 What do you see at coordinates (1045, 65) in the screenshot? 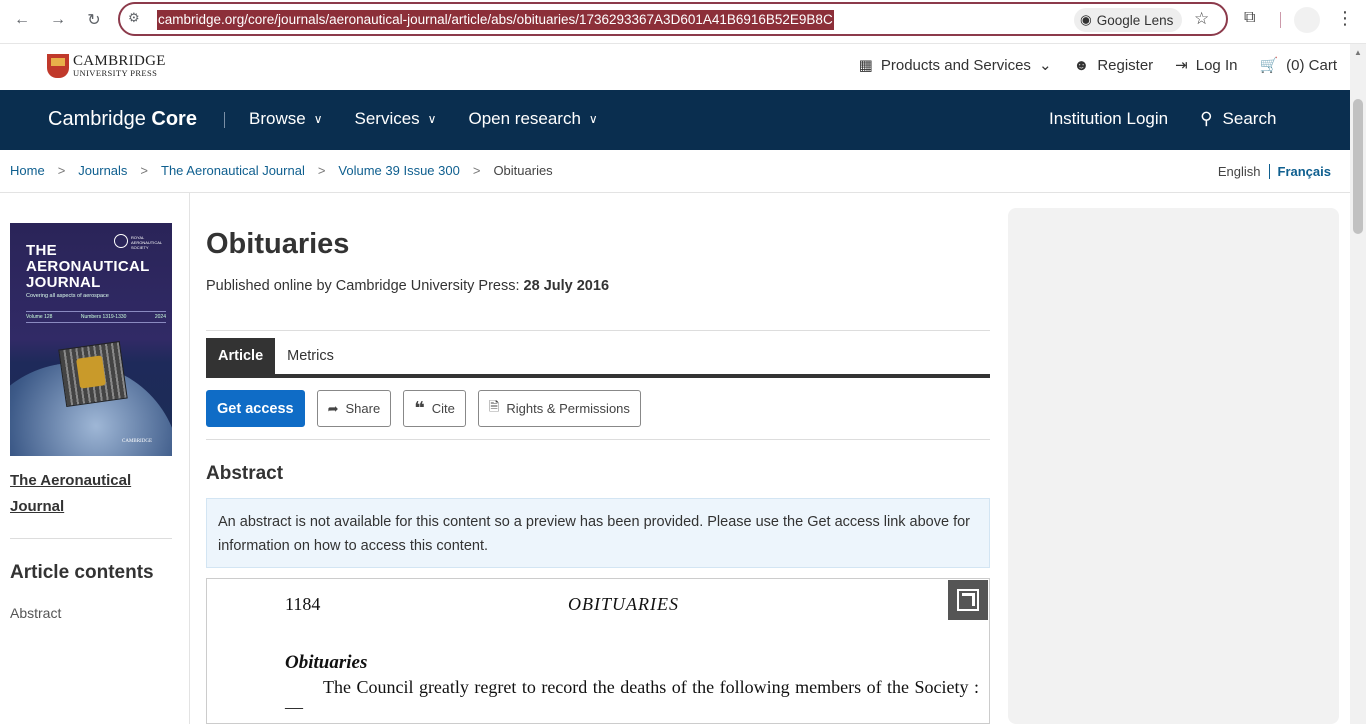
I see `chevron-down-icon: ⌄` at bounding box center [1045, 65].